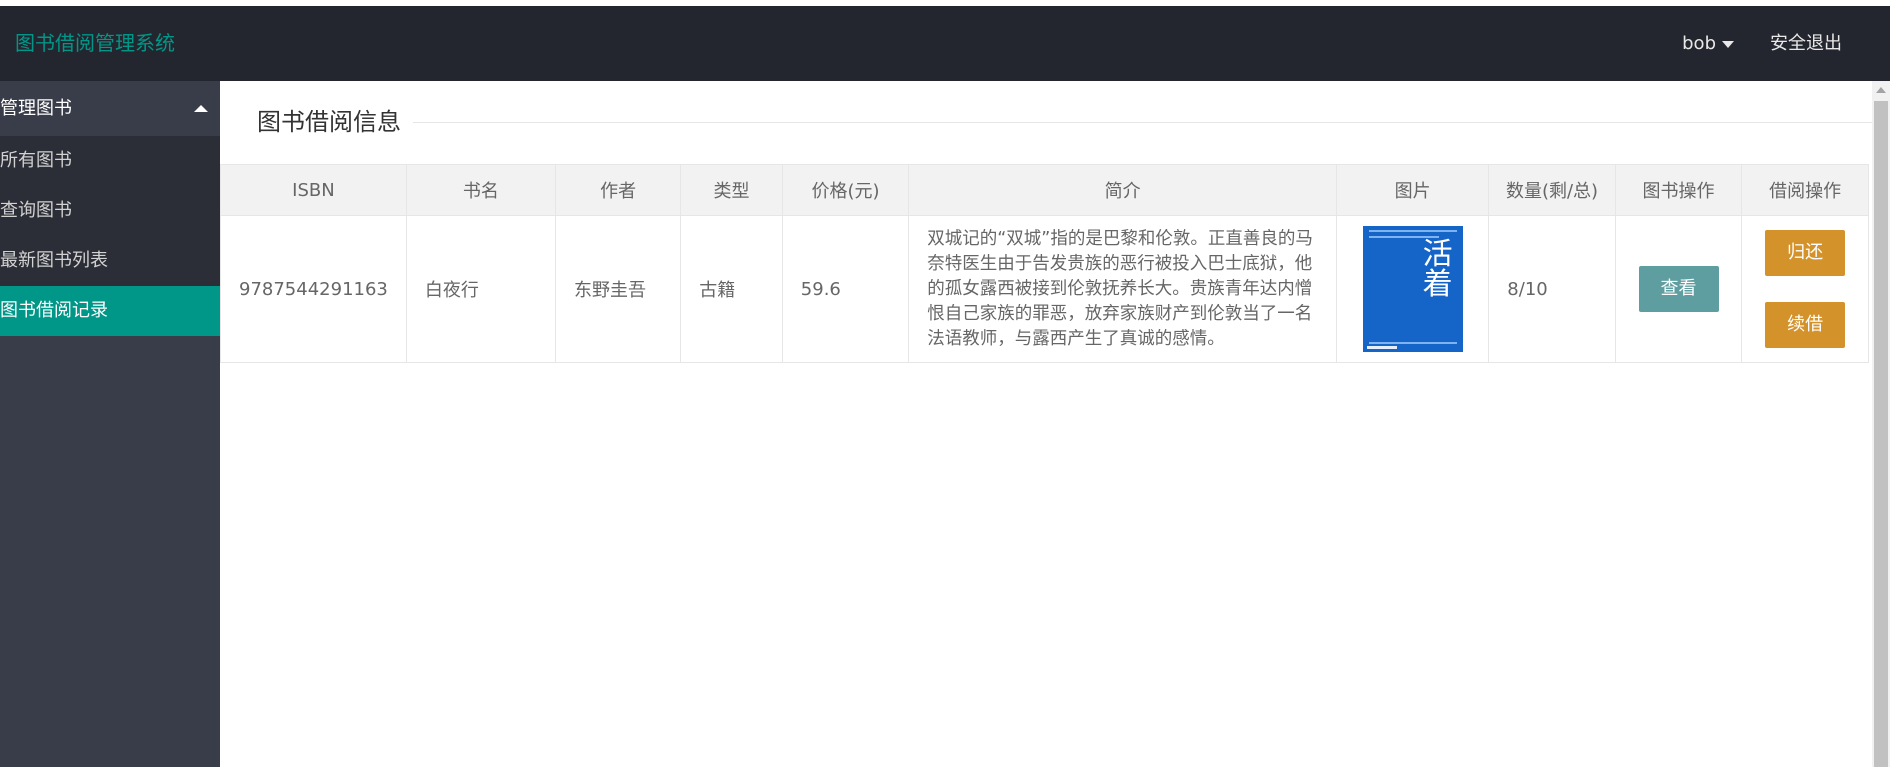 Image resolution: width=1890 pixels, height=767 pixels. What do you see at coordinates (1805, 325) in the screenshot?
I see `renew-button: 续借` at bounding box center [1805, 325].